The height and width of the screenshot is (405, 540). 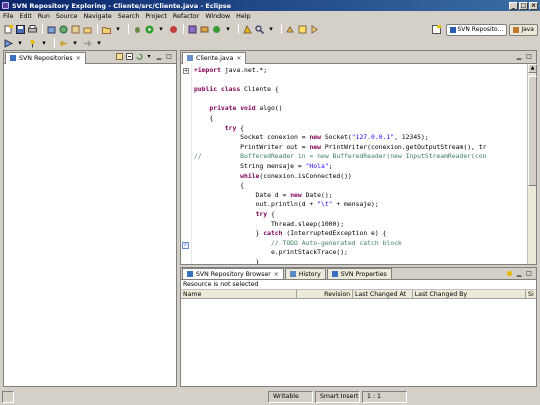 I want to click on forward-icon, so click(x=87, y=43).